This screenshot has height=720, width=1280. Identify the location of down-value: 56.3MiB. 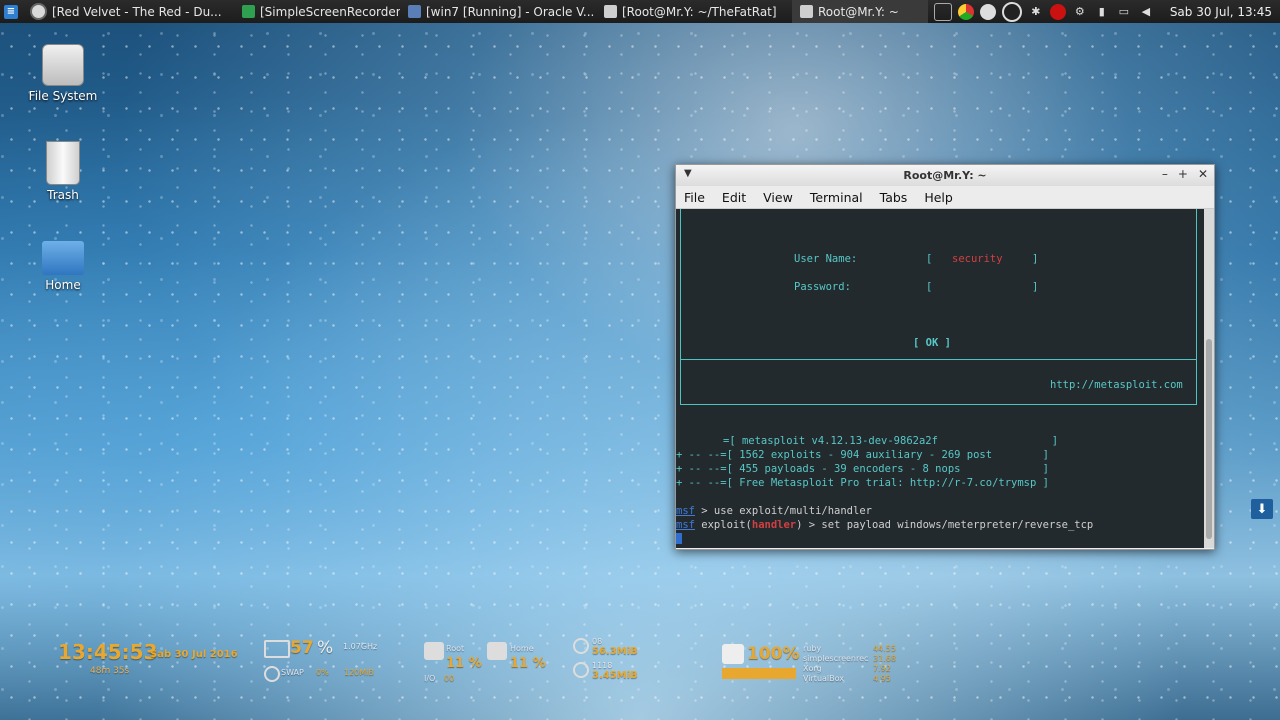
(615, 651).